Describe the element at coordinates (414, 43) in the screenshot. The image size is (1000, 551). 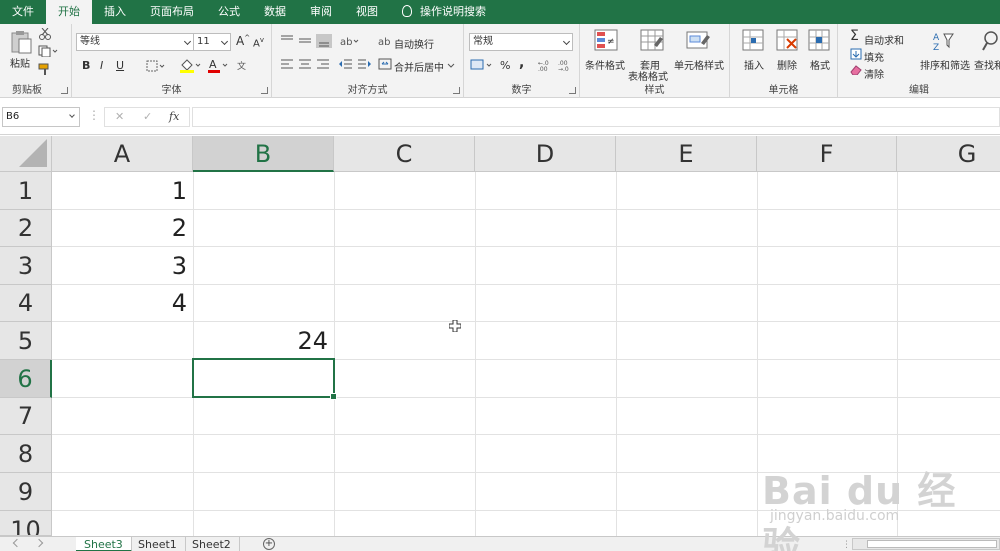
I see `wrap-text-button: 自动换行` at that location.